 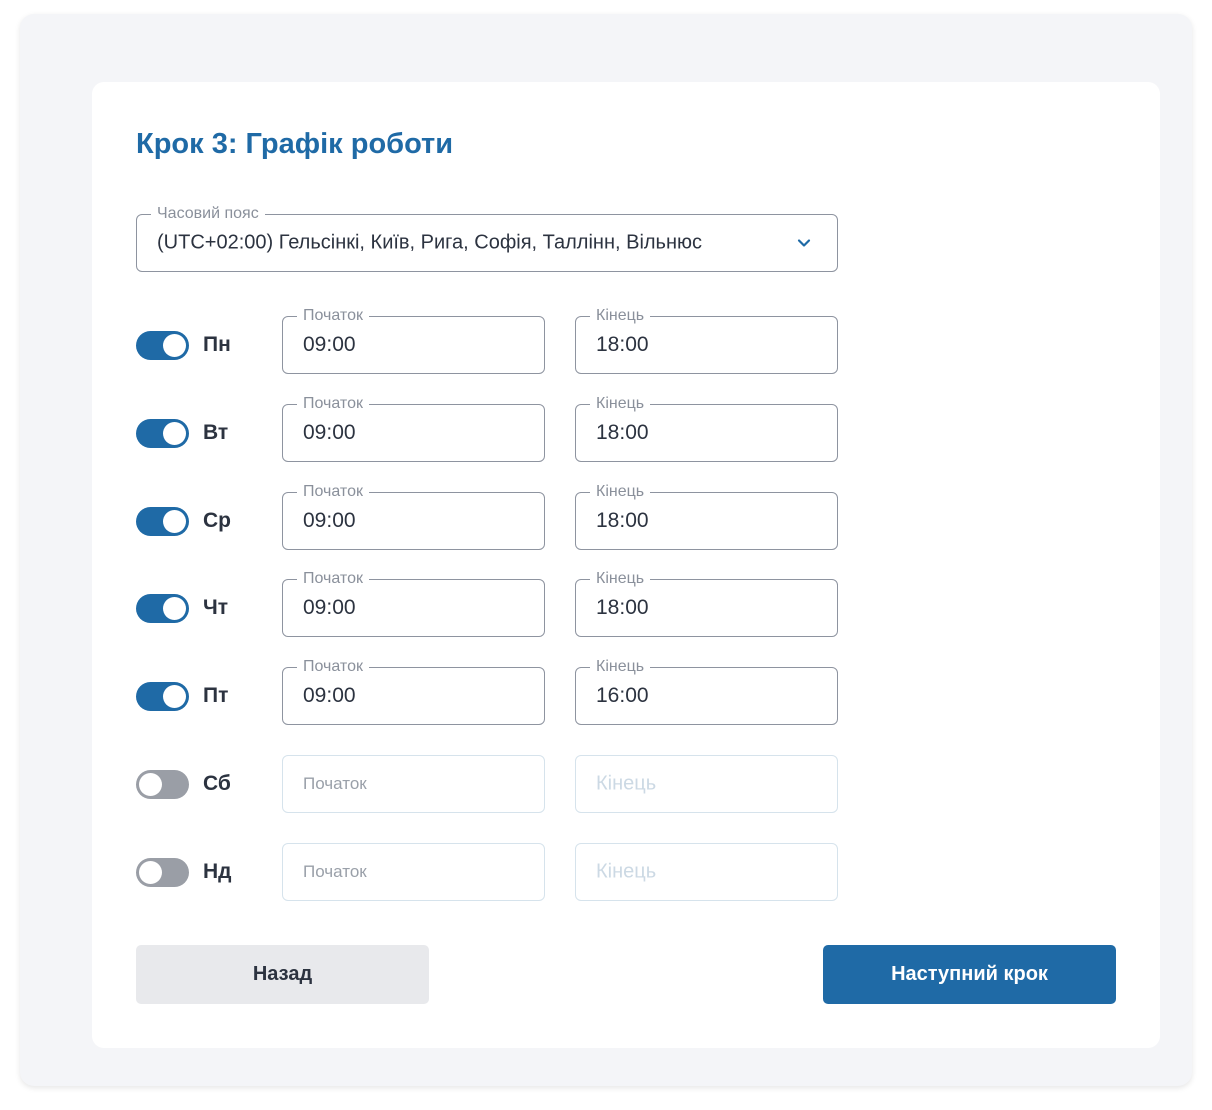 What do you see at coordinates (282, 974) in the screenshot?
I see `back-button: Назад` at bounding box center [282, 974].